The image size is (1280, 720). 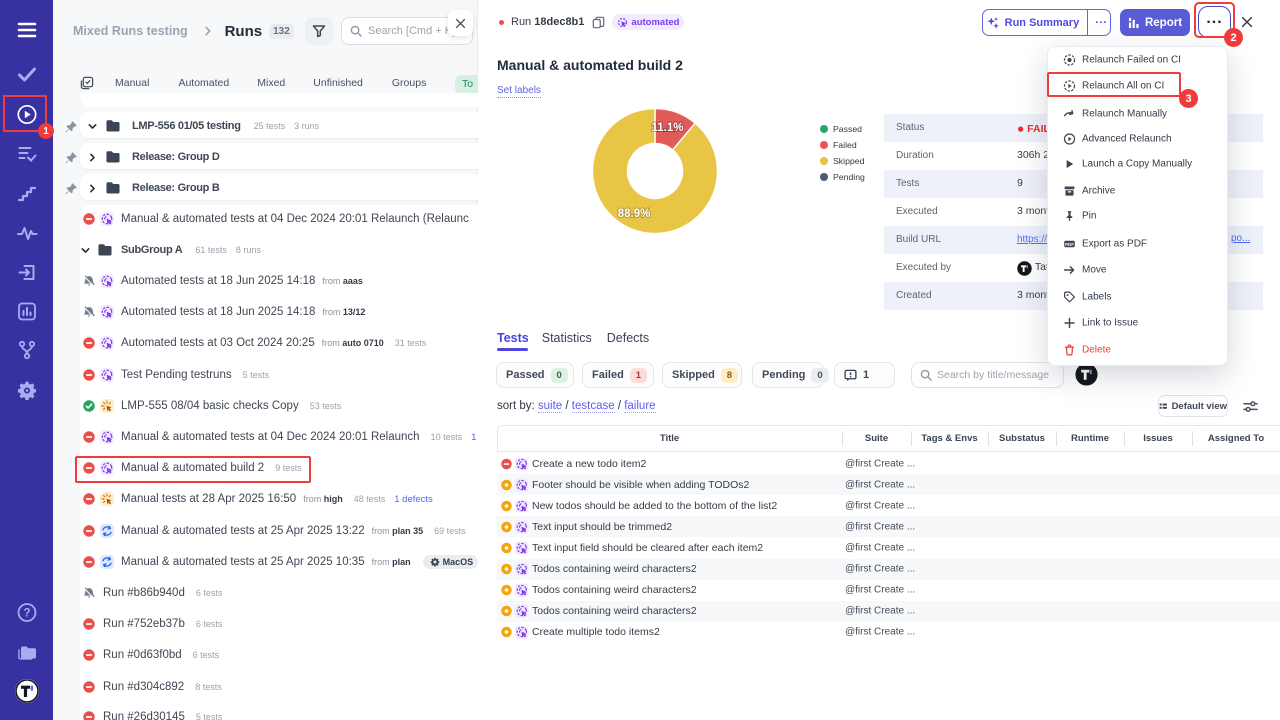 I want to click on svg-text: 88.9%, so click(x=634, y=214).